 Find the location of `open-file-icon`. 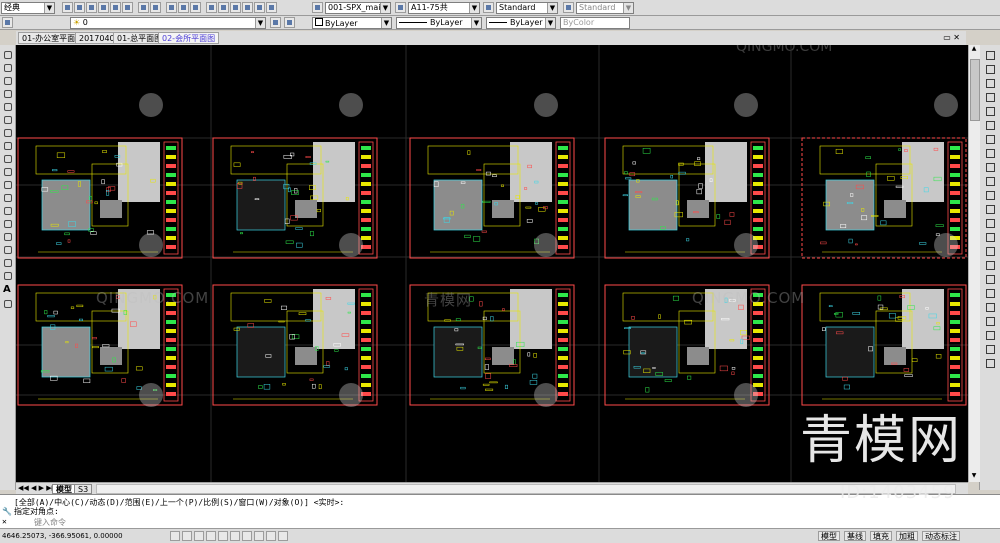

open-file-icon is located at coordinates (79, 7).